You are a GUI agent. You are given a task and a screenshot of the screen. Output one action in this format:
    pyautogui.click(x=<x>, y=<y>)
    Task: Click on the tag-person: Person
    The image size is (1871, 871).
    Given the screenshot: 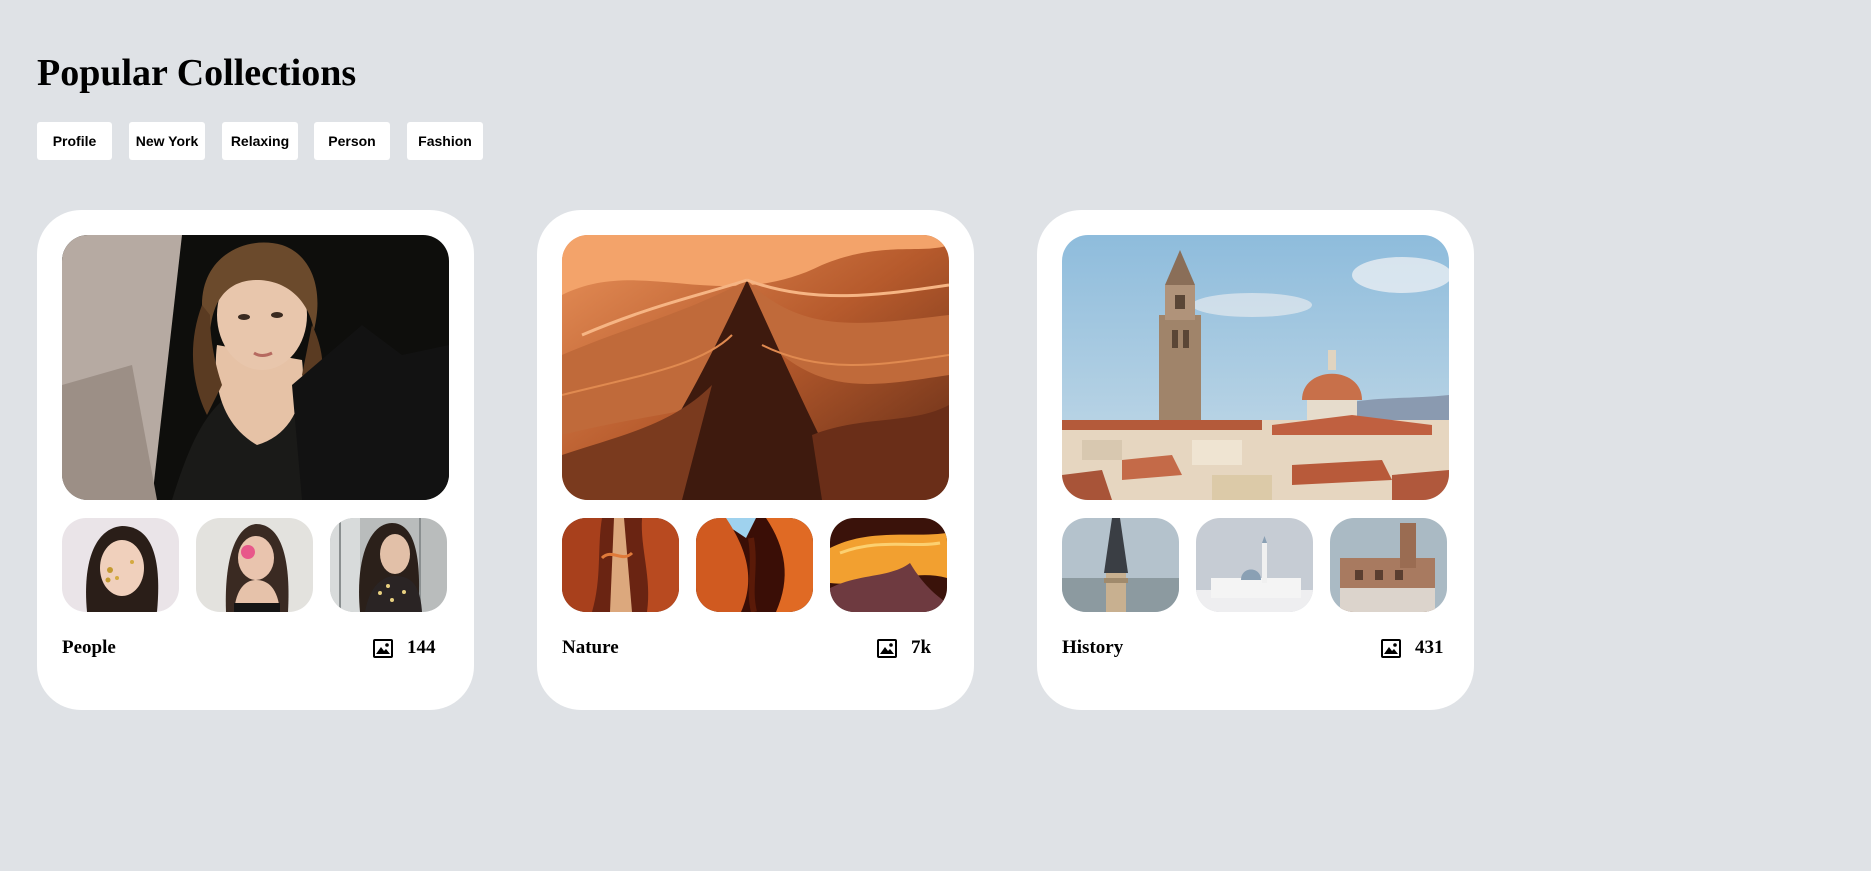 What is the action you would take?
    pyautogui.click(x=352, y=141)
    